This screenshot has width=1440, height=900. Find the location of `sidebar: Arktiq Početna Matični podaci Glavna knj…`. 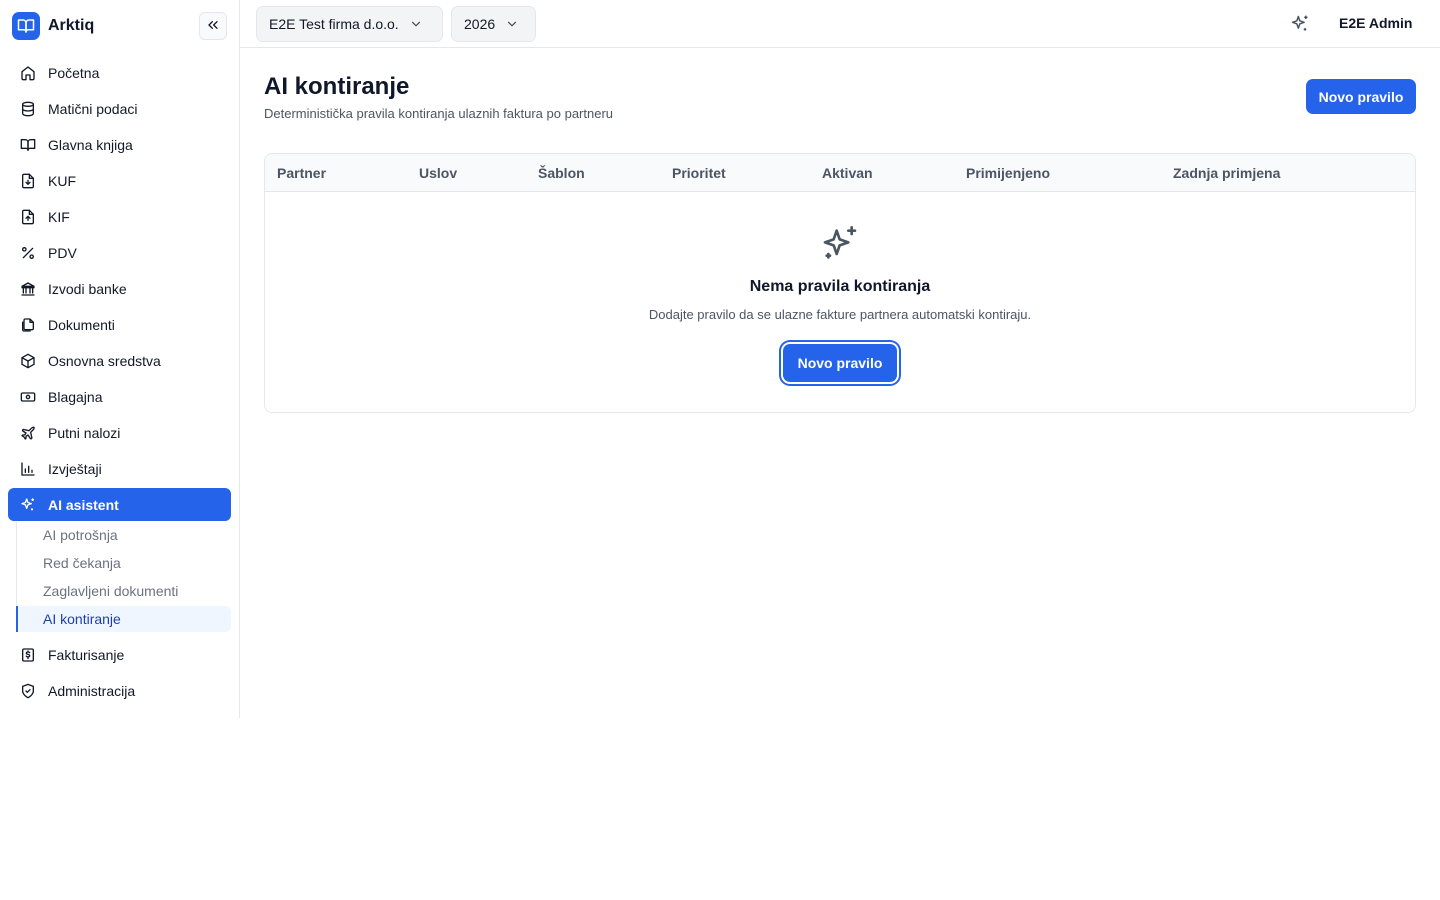

sidebar: Arktiq Početna Matični podaci Glavna knj… is located at coordinates (120, 359).